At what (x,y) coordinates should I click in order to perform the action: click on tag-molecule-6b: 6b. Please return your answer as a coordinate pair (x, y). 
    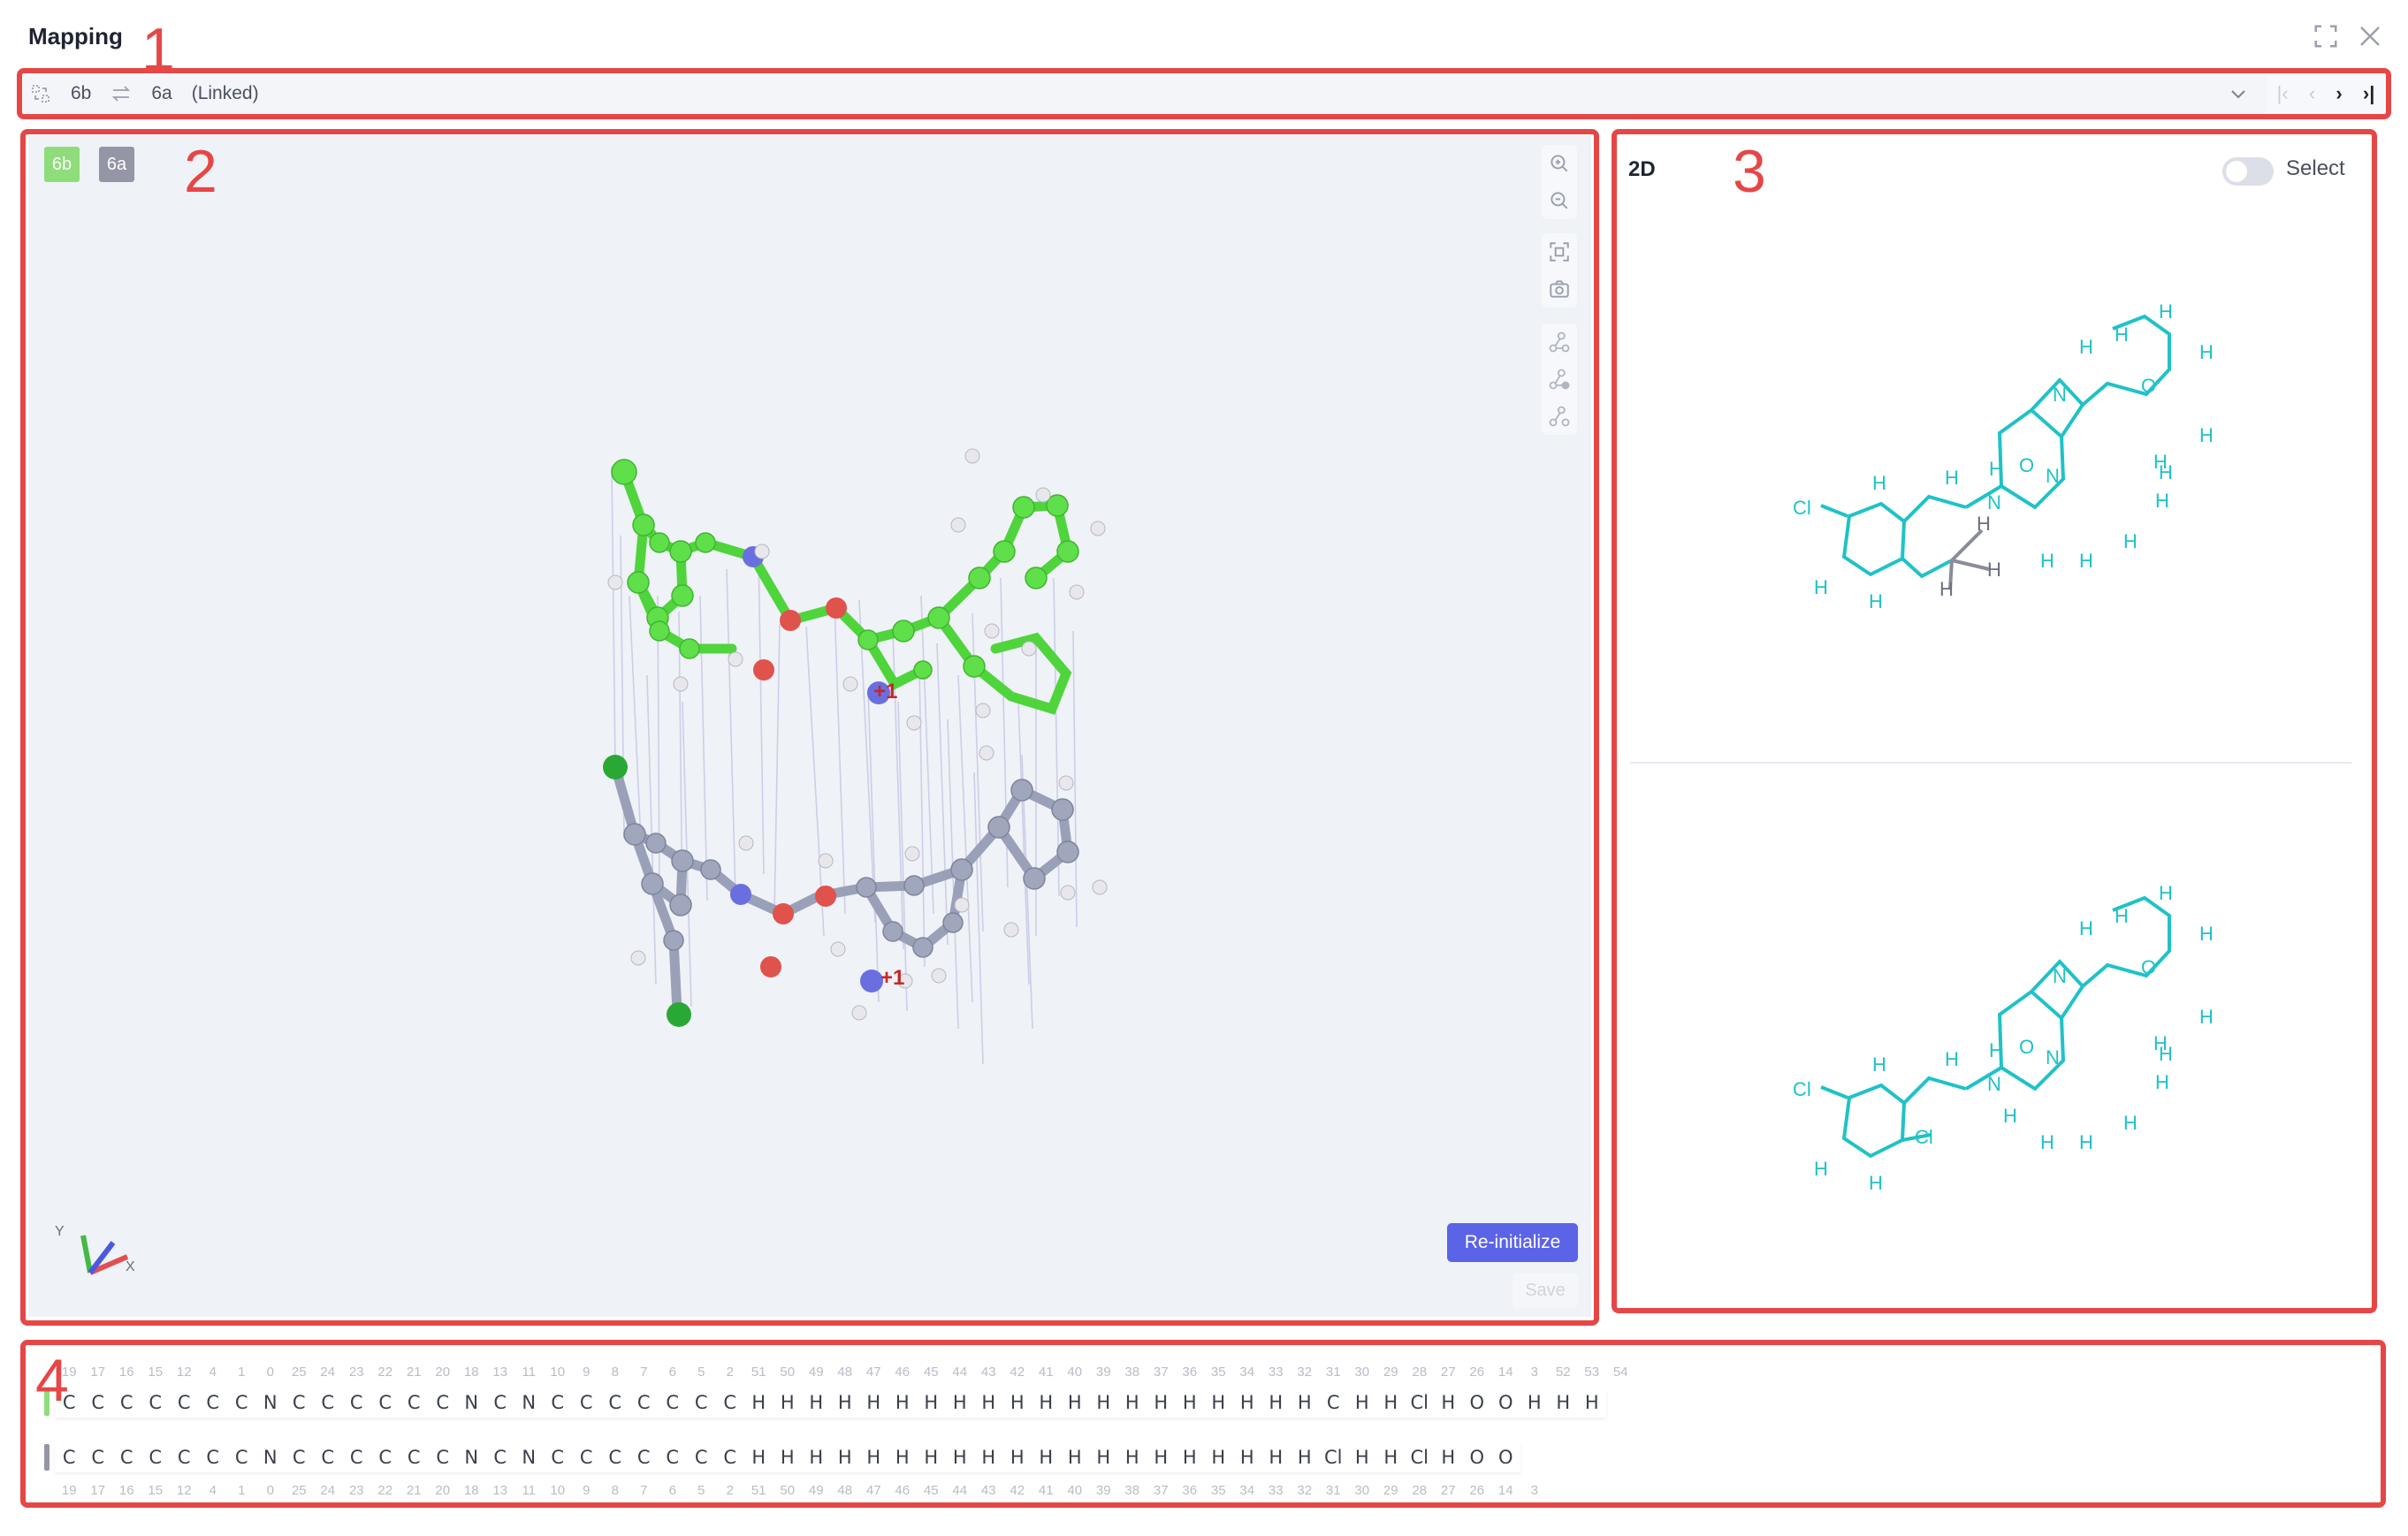
    Looking at the image, I should click on (62, 164).